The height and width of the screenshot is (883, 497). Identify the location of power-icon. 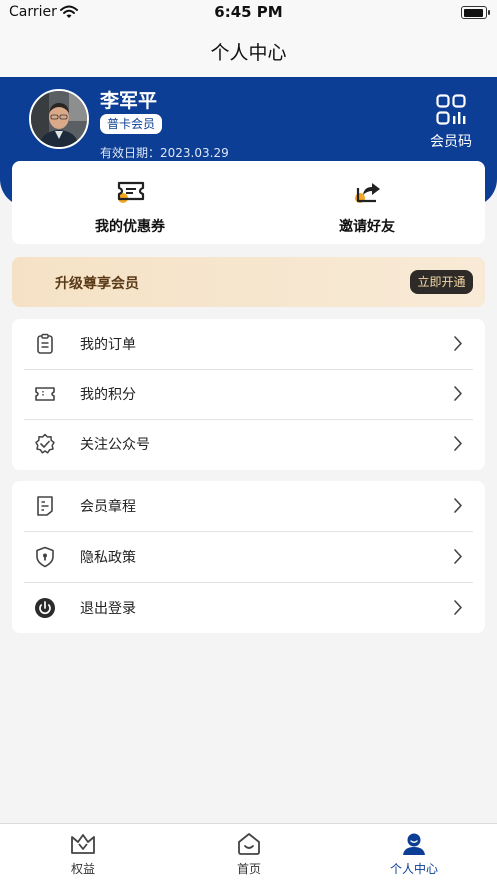
(45, 610).